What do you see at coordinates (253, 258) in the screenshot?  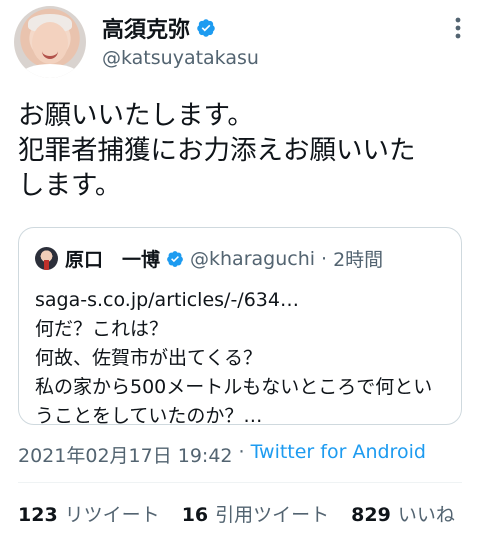 I see `quoted-author-handle: @kharaguchi` at bounding box center [253, 258].